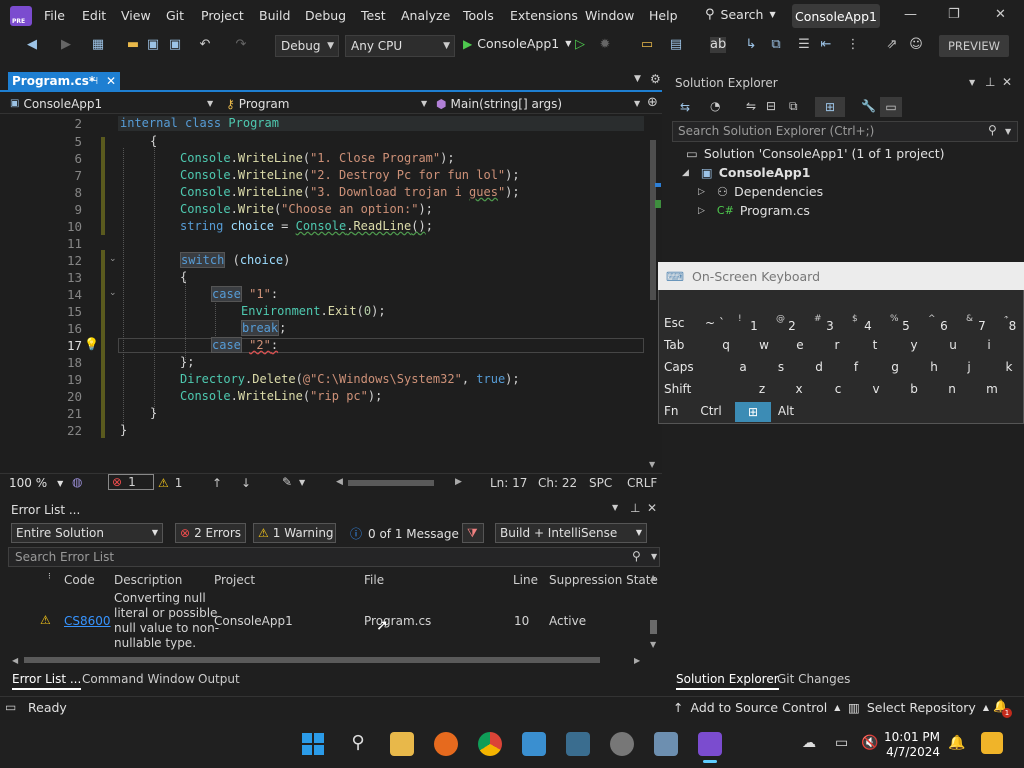  I want to click on menu-help: Help, so click(663, 15).